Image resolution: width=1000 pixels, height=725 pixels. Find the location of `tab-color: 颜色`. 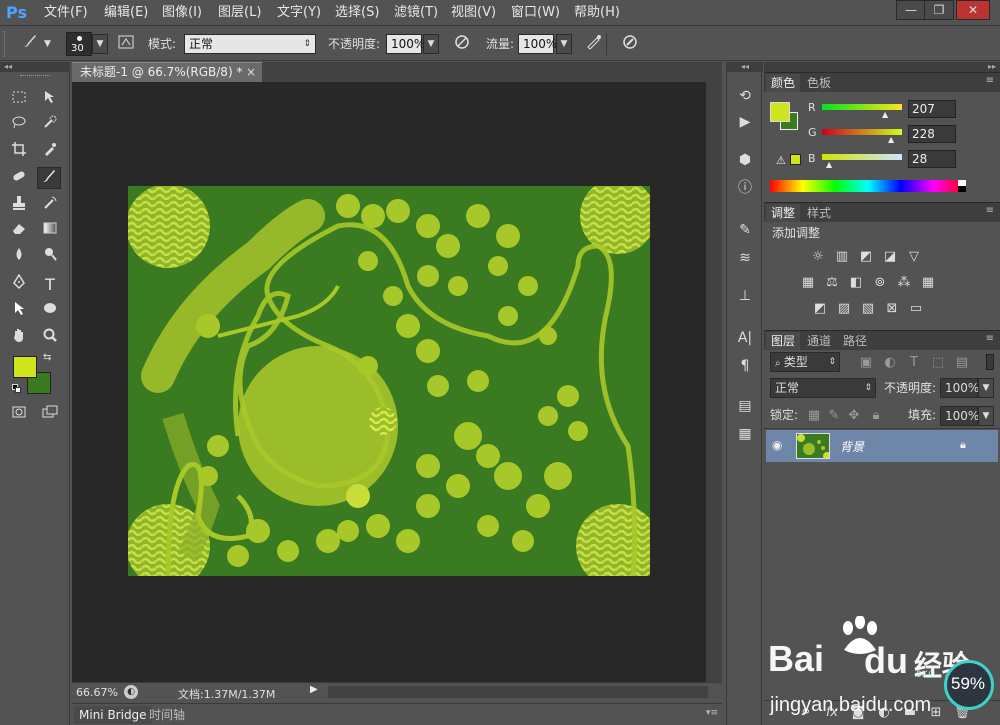

tab-color: 颜色 is located at coordinates (783, 83).